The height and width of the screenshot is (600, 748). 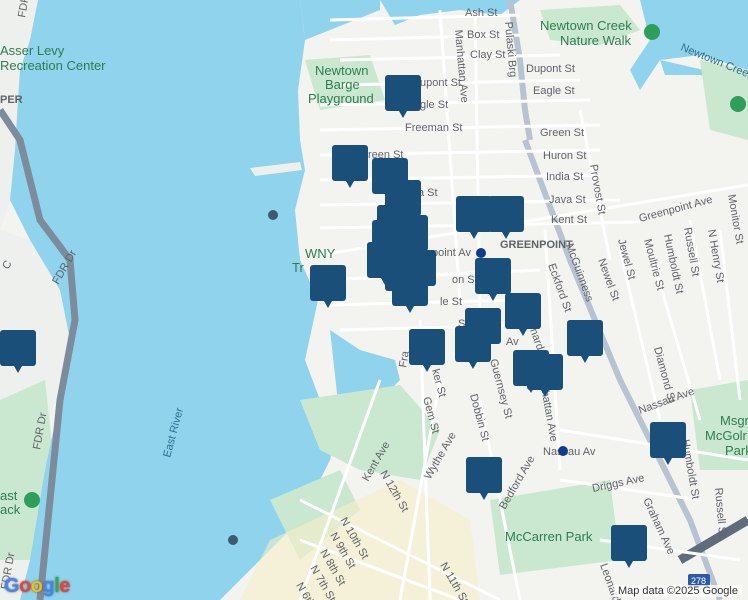 I want to click on per-label: PER, so click(x=11, y=100).